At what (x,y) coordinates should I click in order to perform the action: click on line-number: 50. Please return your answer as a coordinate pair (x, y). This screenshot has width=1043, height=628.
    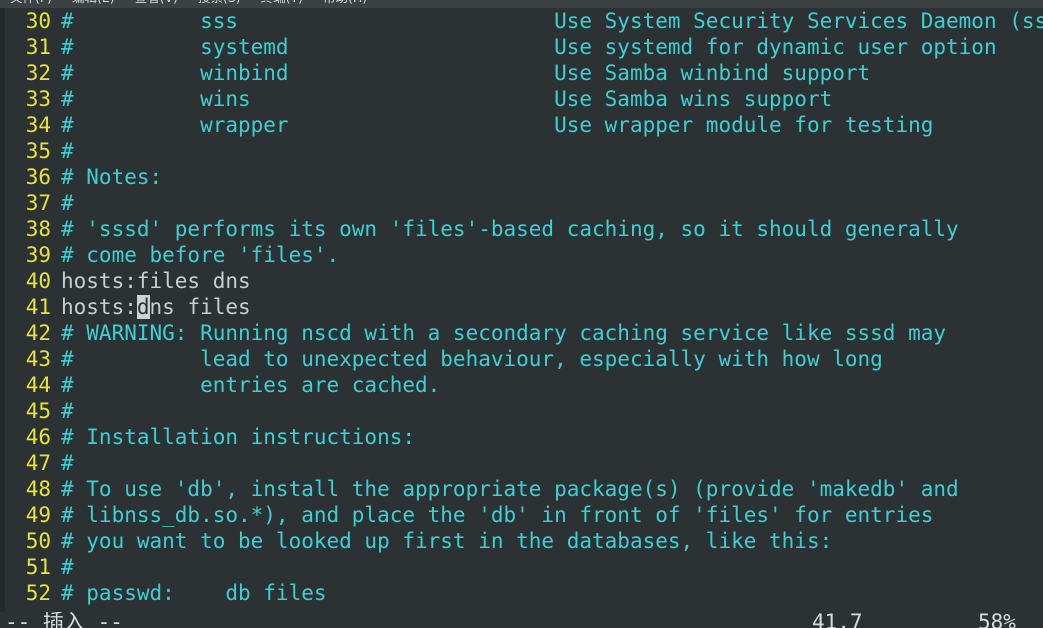
    Looking at the image, I should click on (38, 541).